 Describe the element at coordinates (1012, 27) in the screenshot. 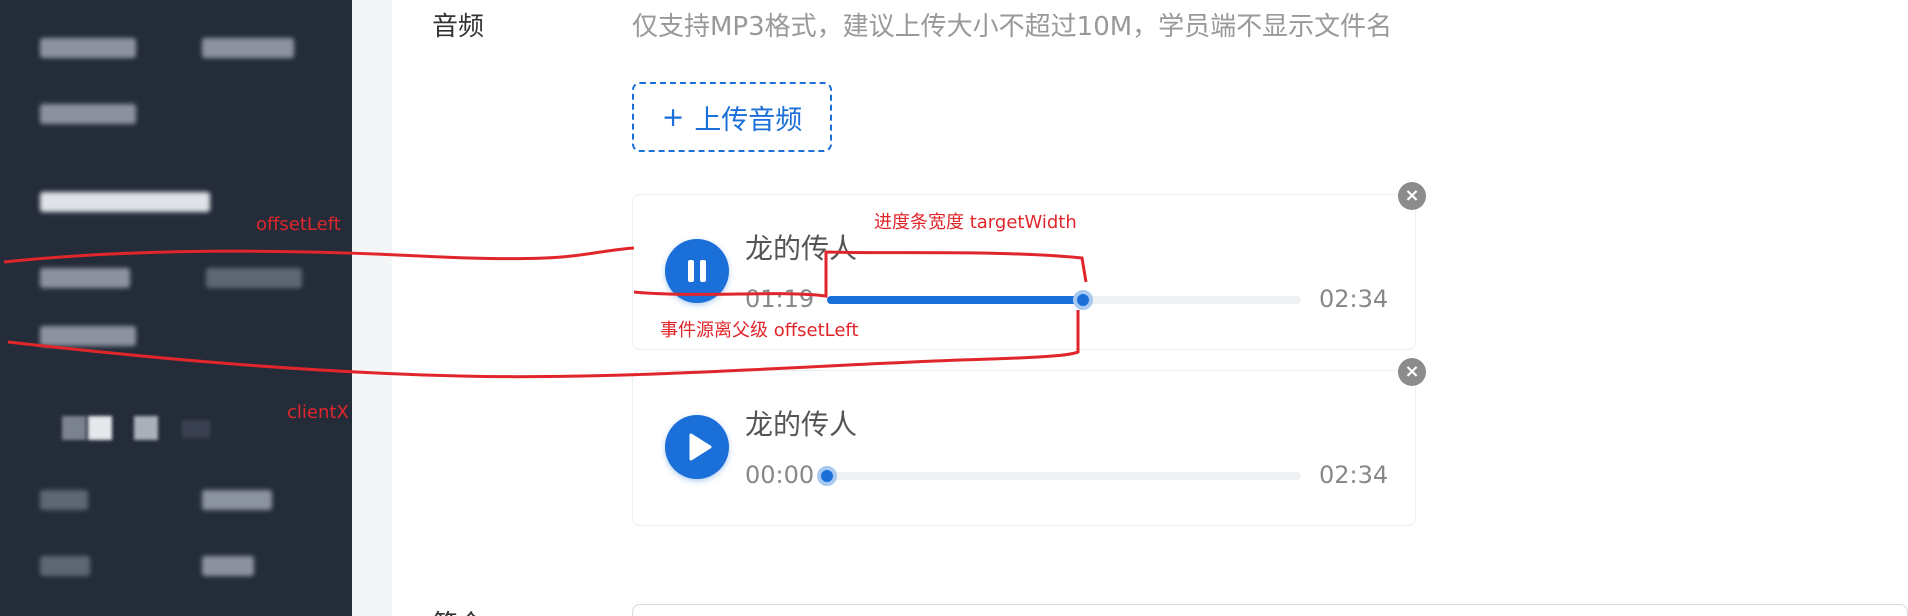

I see `audio-hint: 仅支持MP3格式，建议上传大小不超过10M，学员端不显示文件名` at that location.